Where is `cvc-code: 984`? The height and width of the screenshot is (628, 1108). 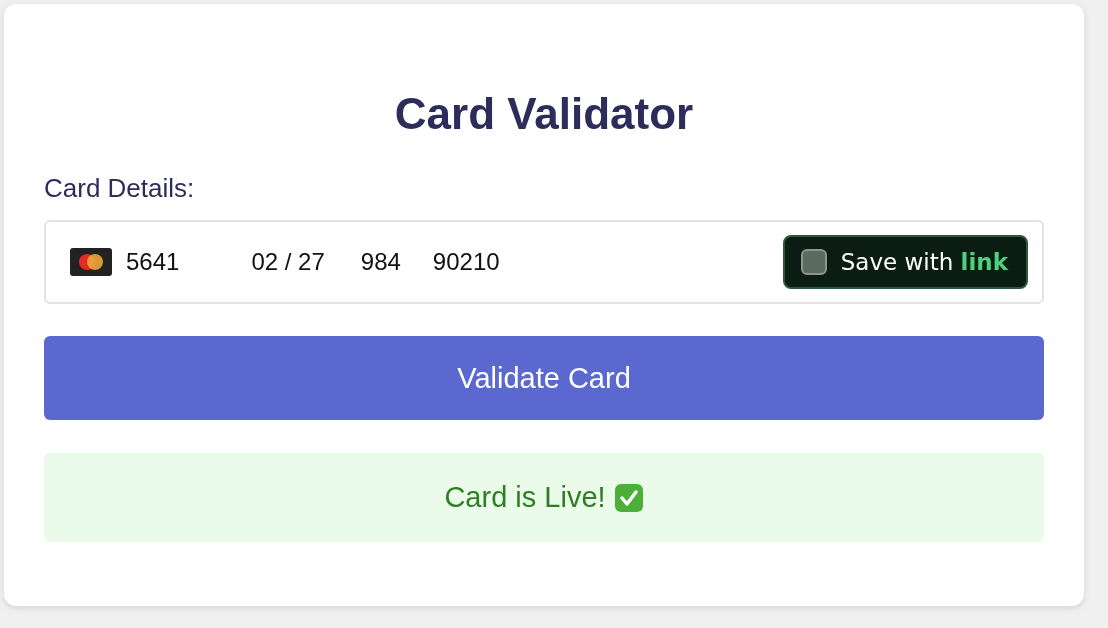 cvc-code: 984 is located at coordinates (380, 262).